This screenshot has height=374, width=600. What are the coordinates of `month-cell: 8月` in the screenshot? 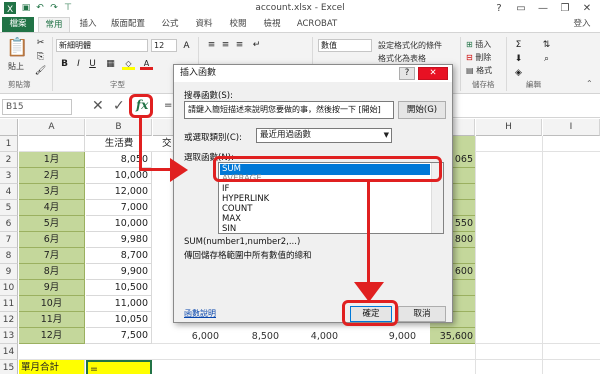 It's located at (52, 272).